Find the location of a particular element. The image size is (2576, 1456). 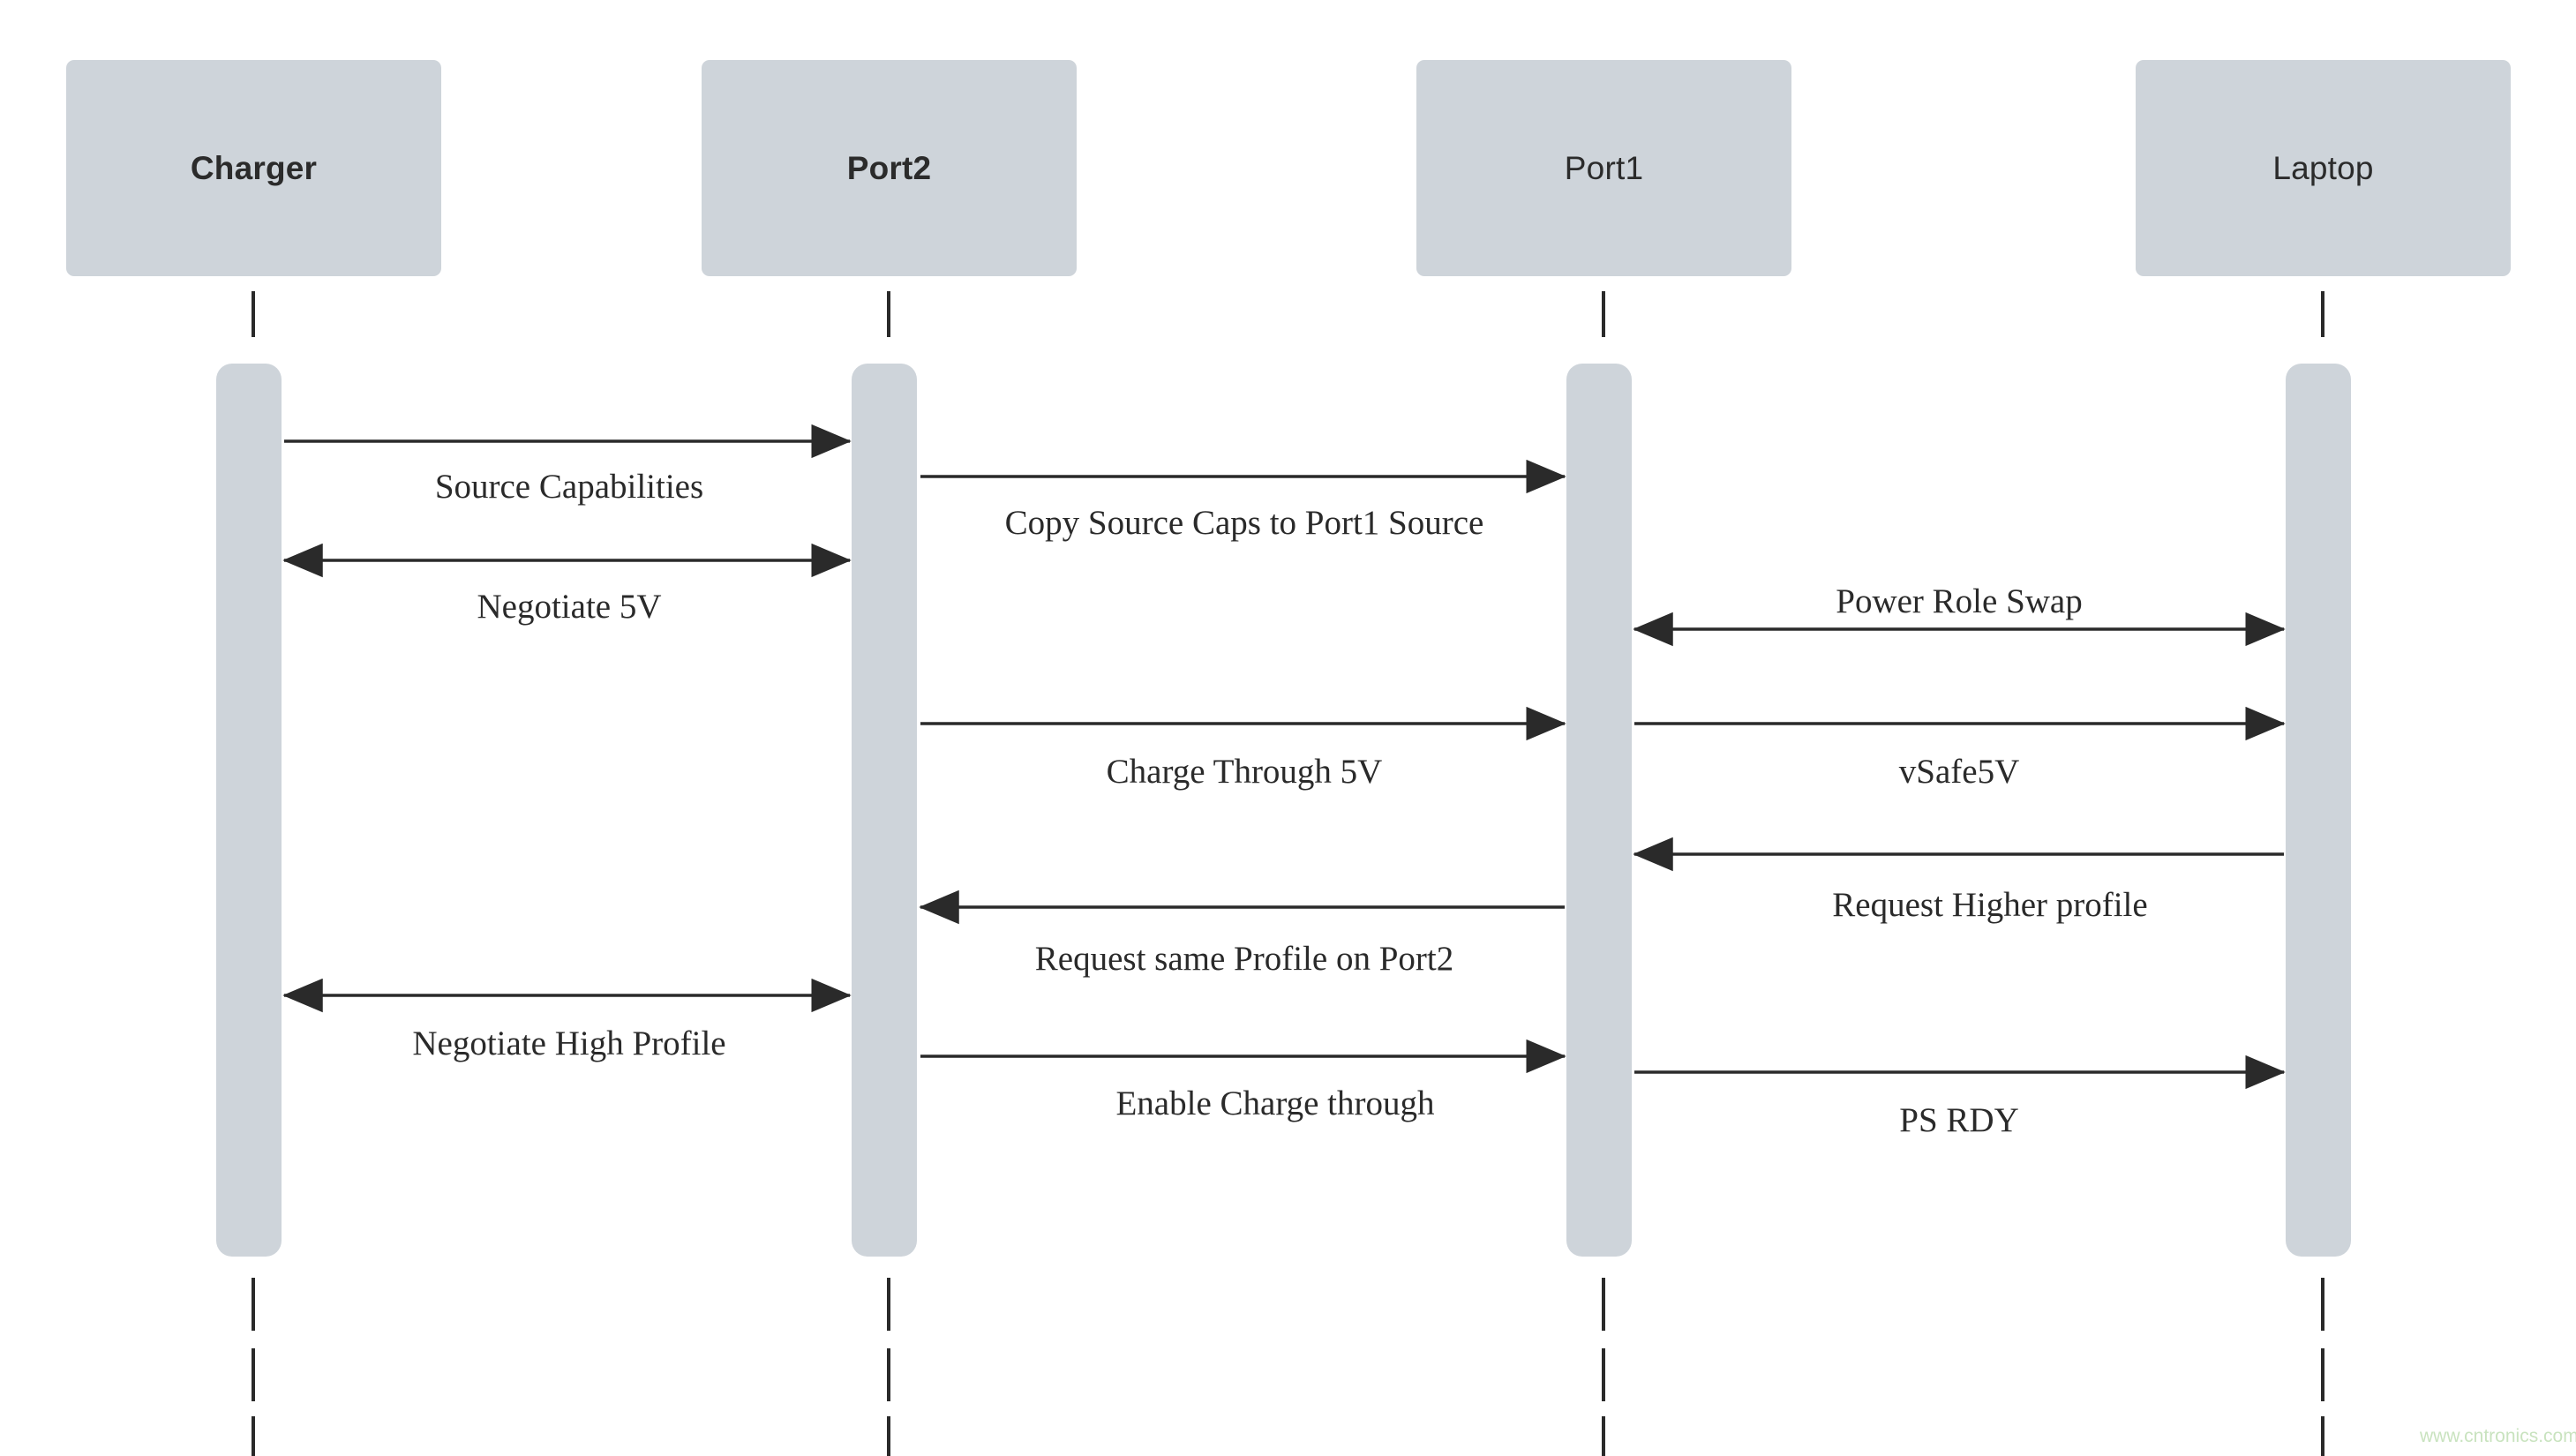

participant-box-port1: Port1 is located at coordinates (1603, 168).